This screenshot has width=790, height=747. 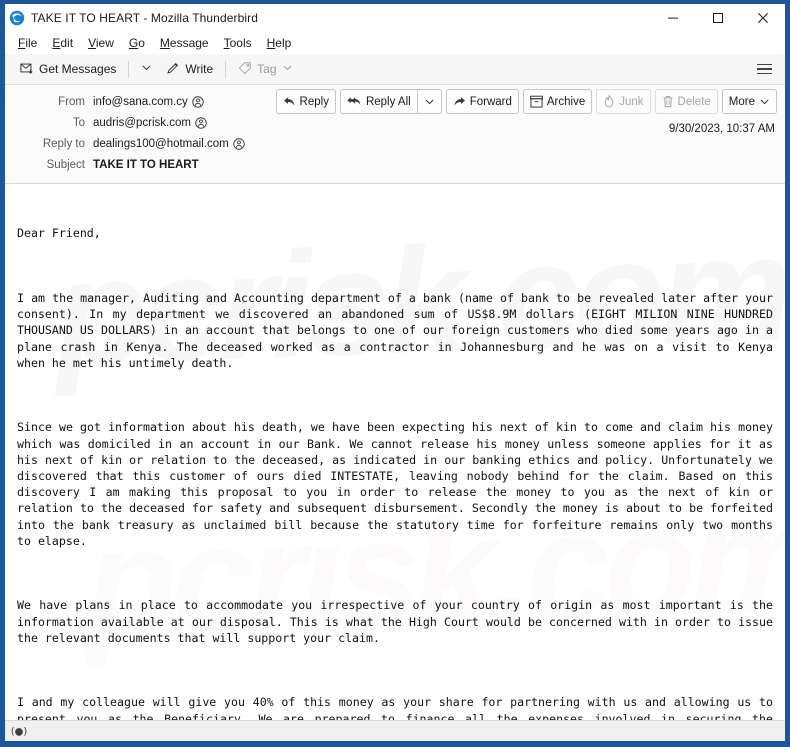 What do you see at coordinates (65, 164) in the screenshot?
I see `subject-label: Subject` at bounding box center [65, 164].